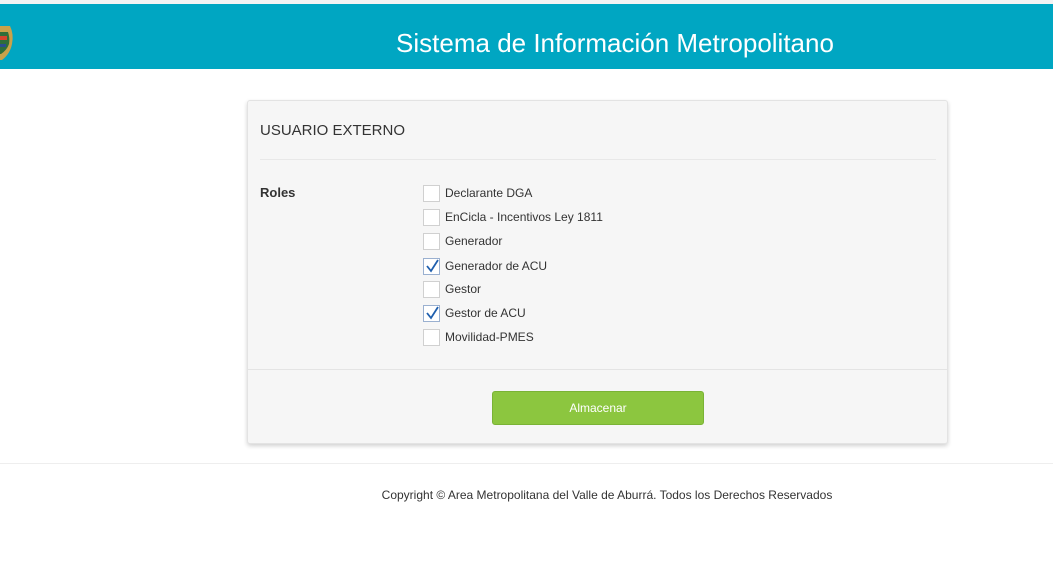 The image size is (1053, 573). I want to click on role-item-declarante-dga: Declarante DGA, so click(477, 193).